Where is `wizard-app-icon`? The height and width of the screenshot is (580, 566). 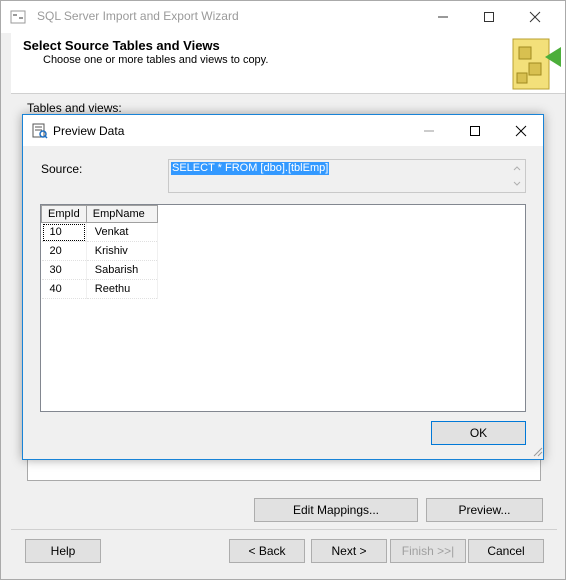 wizard-app-icon is located at coordinates (18, 17).